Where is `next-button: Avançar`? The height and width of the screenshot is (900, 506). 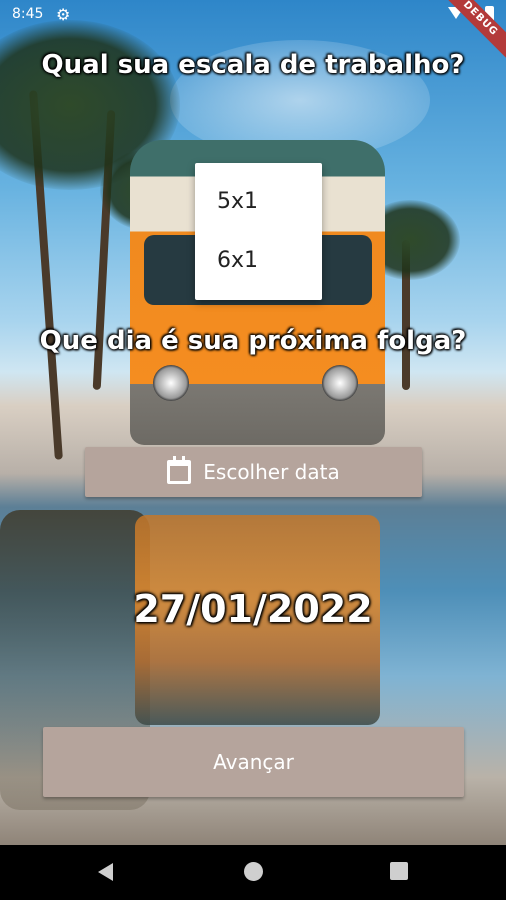
next-button: Avançar is located at coordinates (253, 762).